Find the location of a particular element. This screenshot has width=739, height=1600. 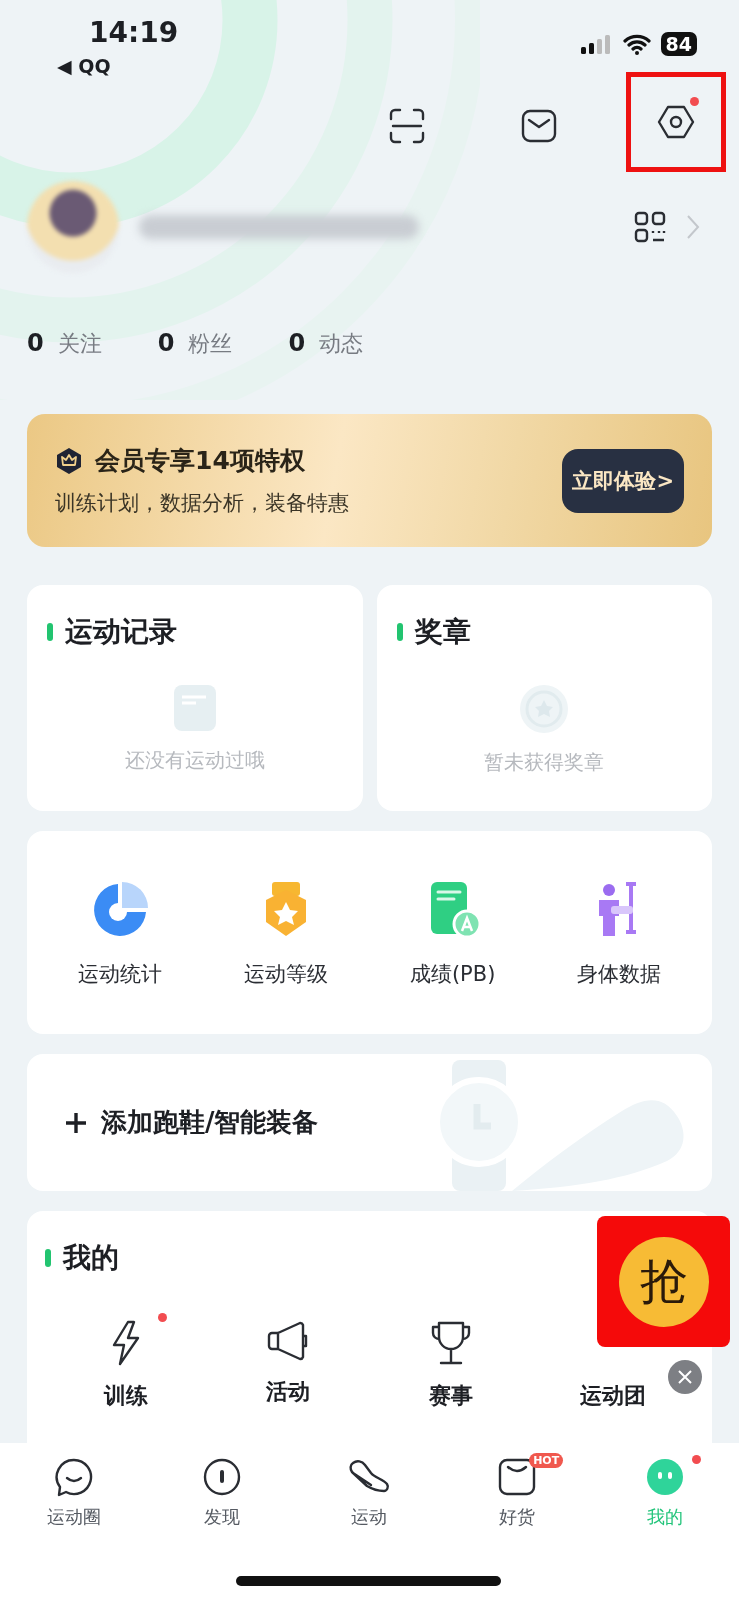

tool-shortcut: 运动等级 is located at coordinates (286, 932).